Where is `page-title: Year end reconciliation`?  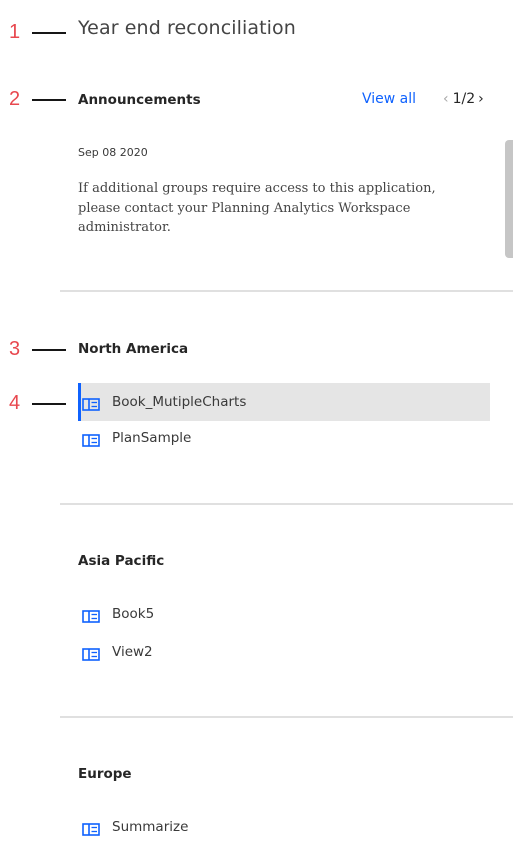 page-title: Year end reconciliation is located at coordinates (187, 28).